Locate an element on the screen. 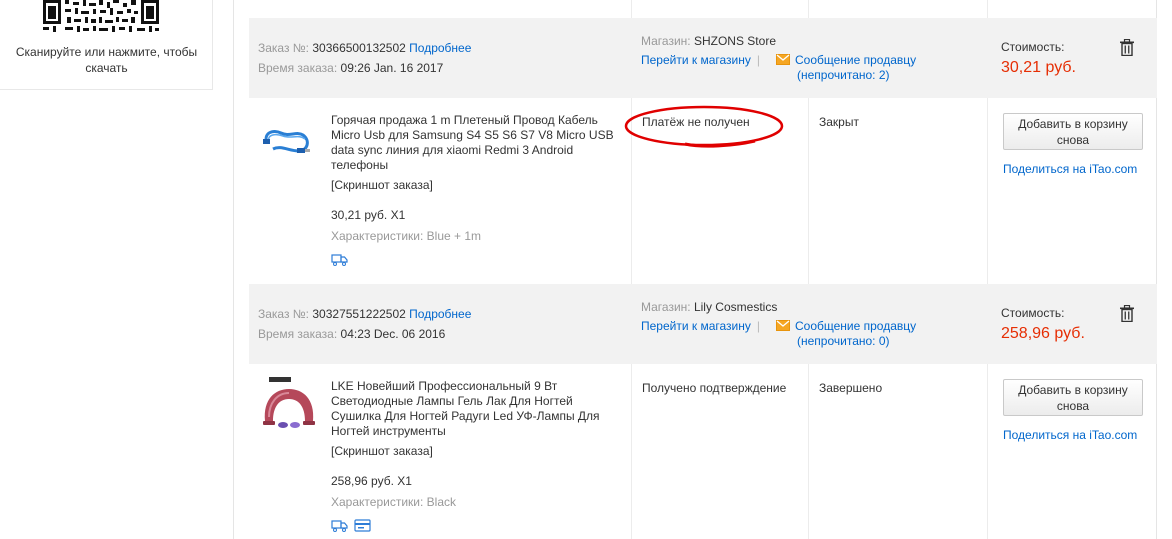 The height and width of the screenshot is (539, 1172). store-name: SHZONS Store is located at coordinates (734, 41).